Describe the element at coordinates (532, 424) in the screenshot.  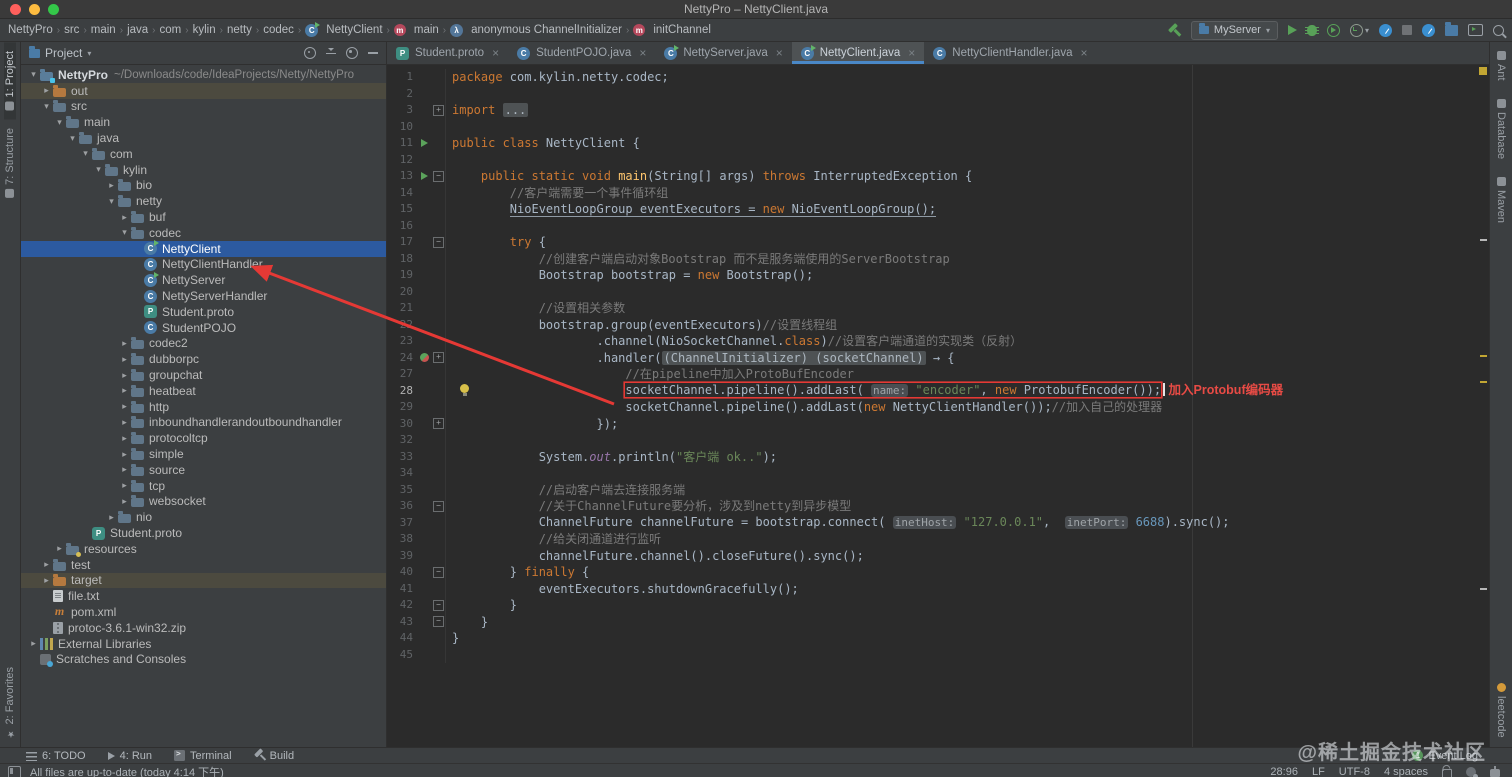
I see `code-text: });` at that location.